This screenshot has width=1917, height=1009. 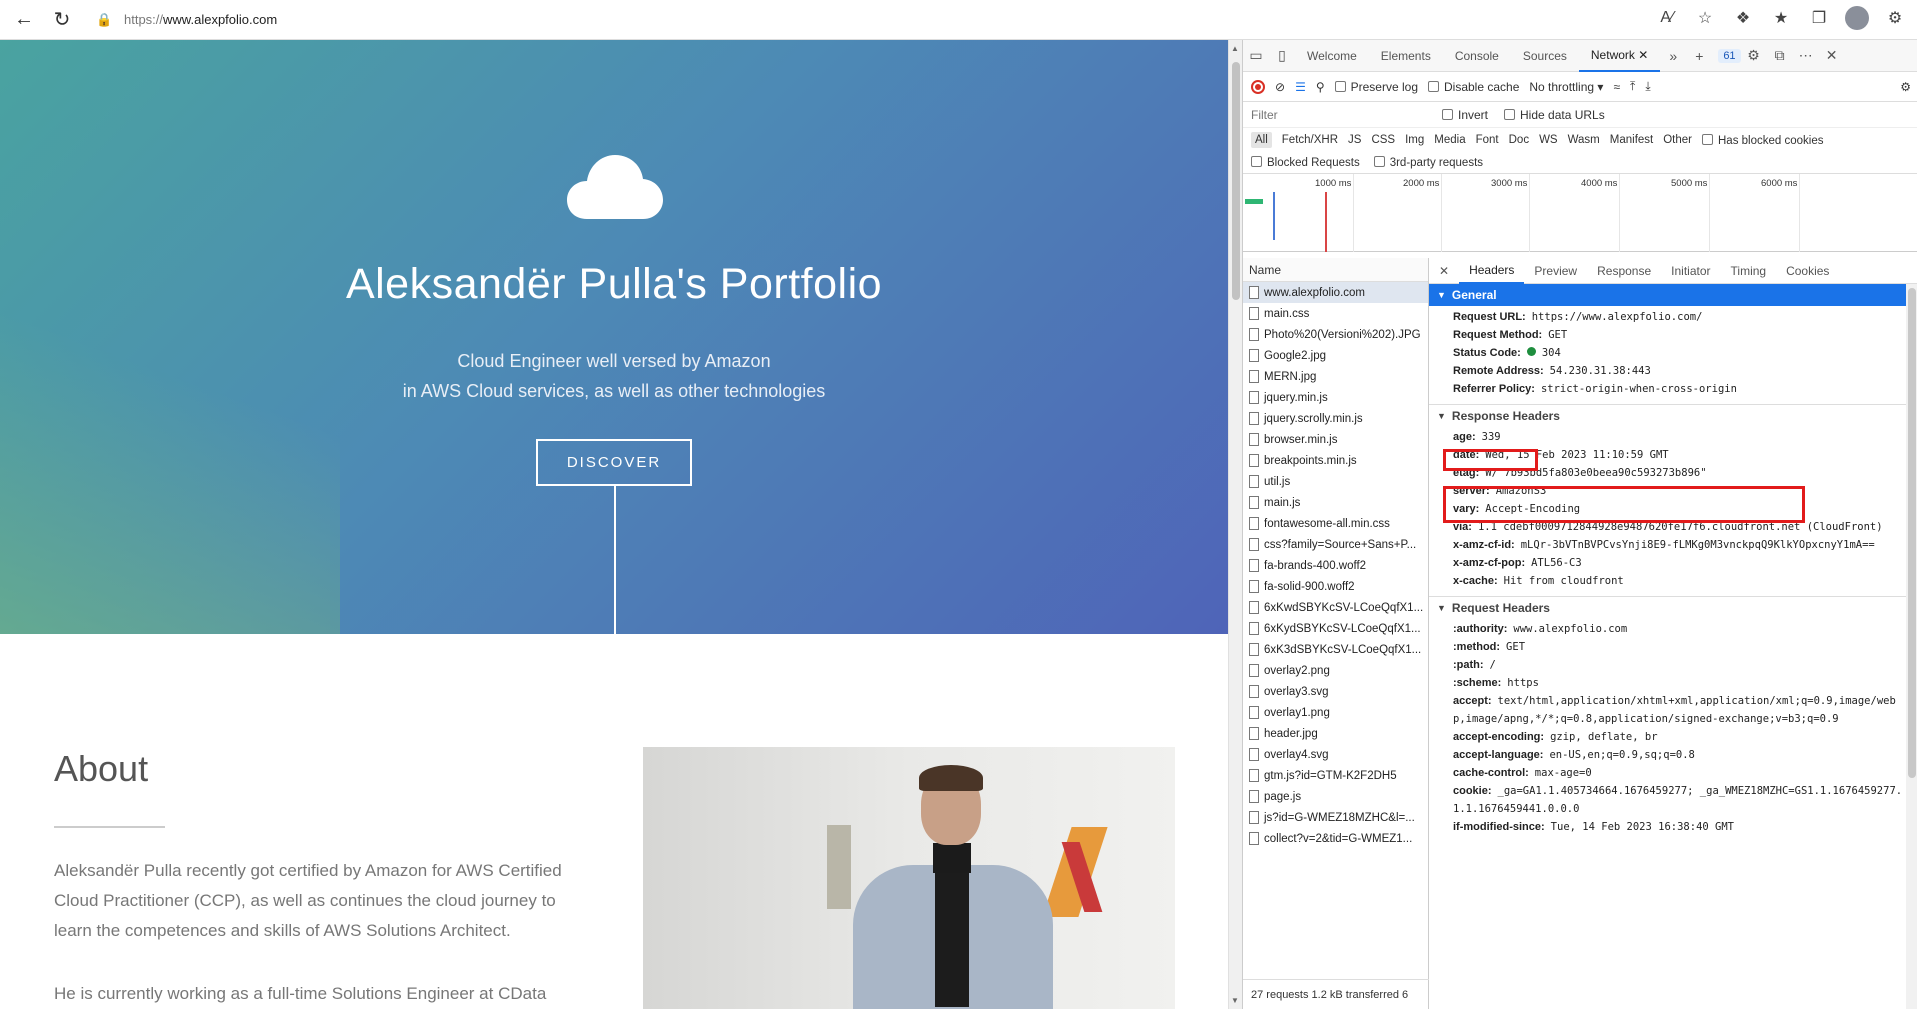 I want to click on request-row: Photo%20(Versioni%202).JPG, so click(x=1335, y=334).